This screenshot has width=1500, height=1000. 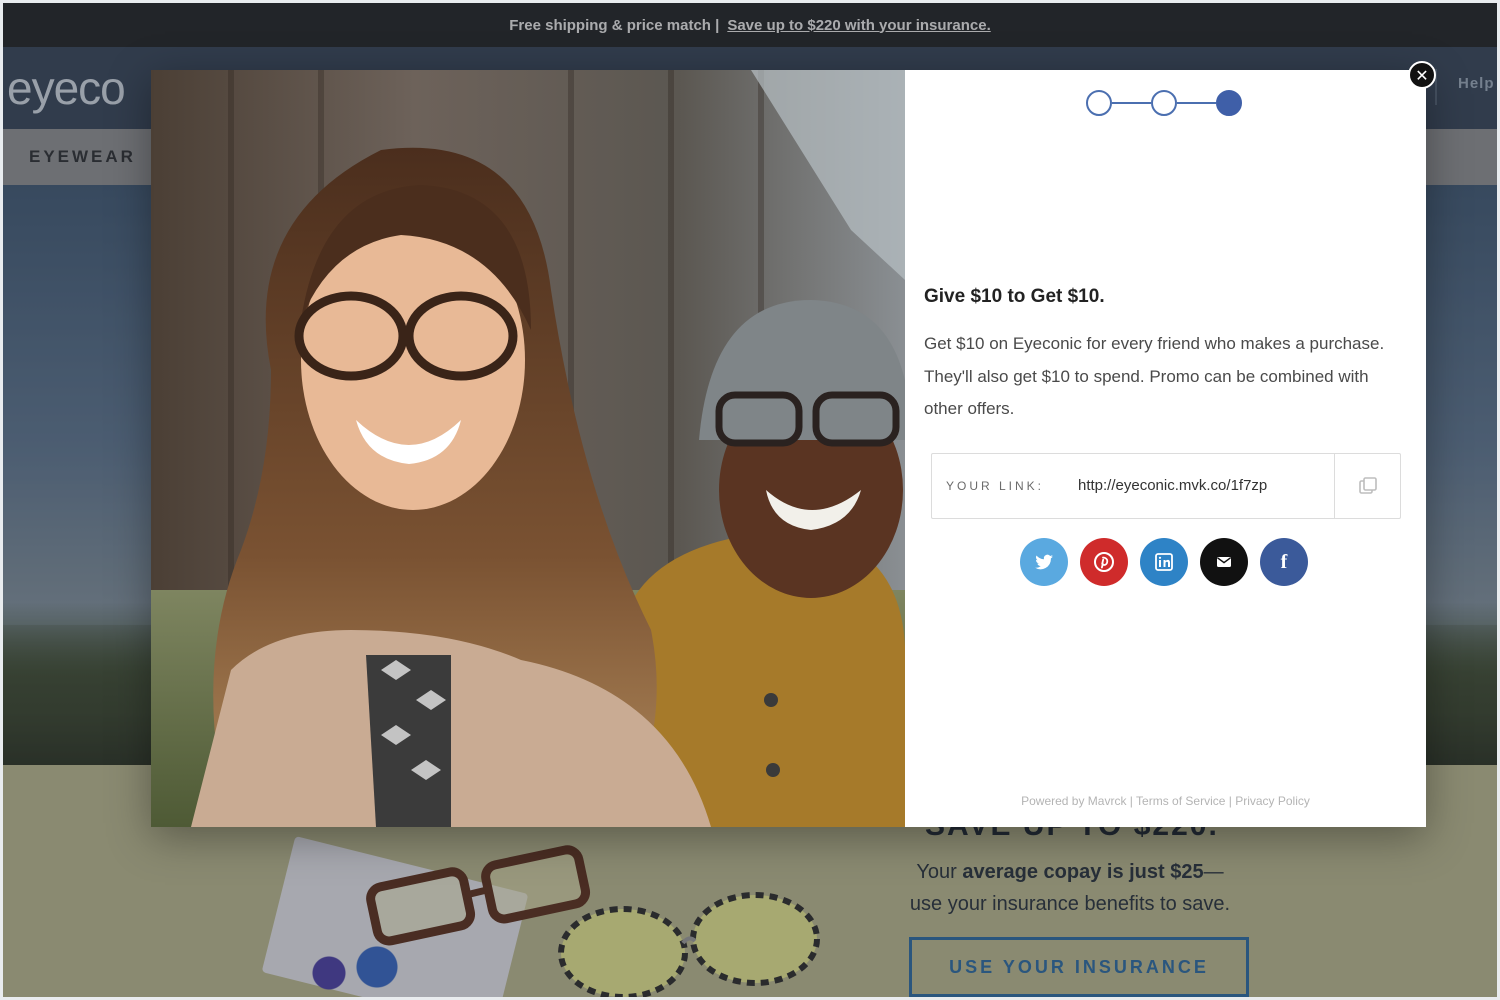 I want to click on share-linkedin-button, so click(x=1164, y=562).